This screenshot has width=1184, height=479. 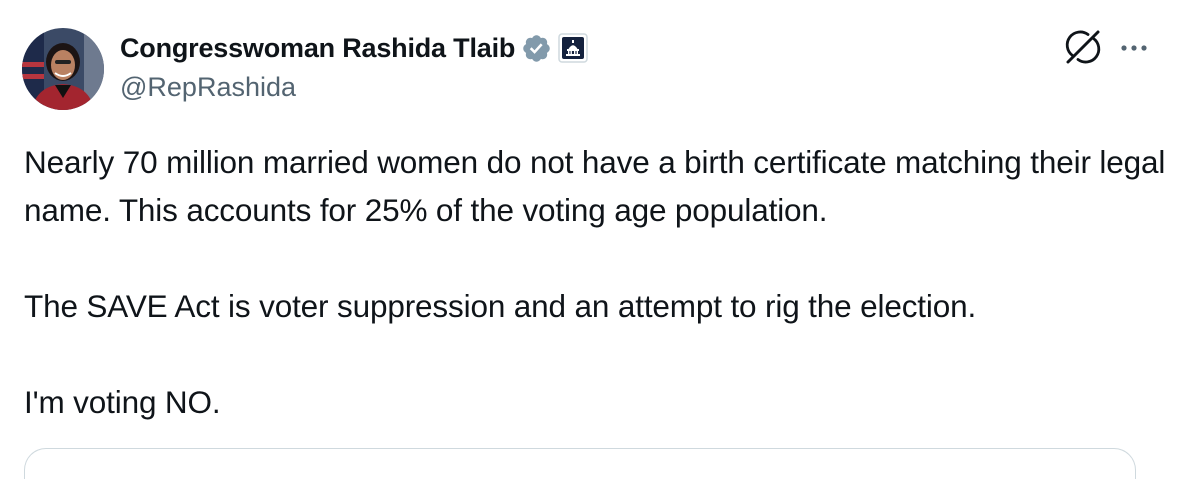 What do you see at coordinates (122, 402) in the screenshot?
I see `tweet-paragraph: I'm voting NO.` at bounding box center [122, 402].